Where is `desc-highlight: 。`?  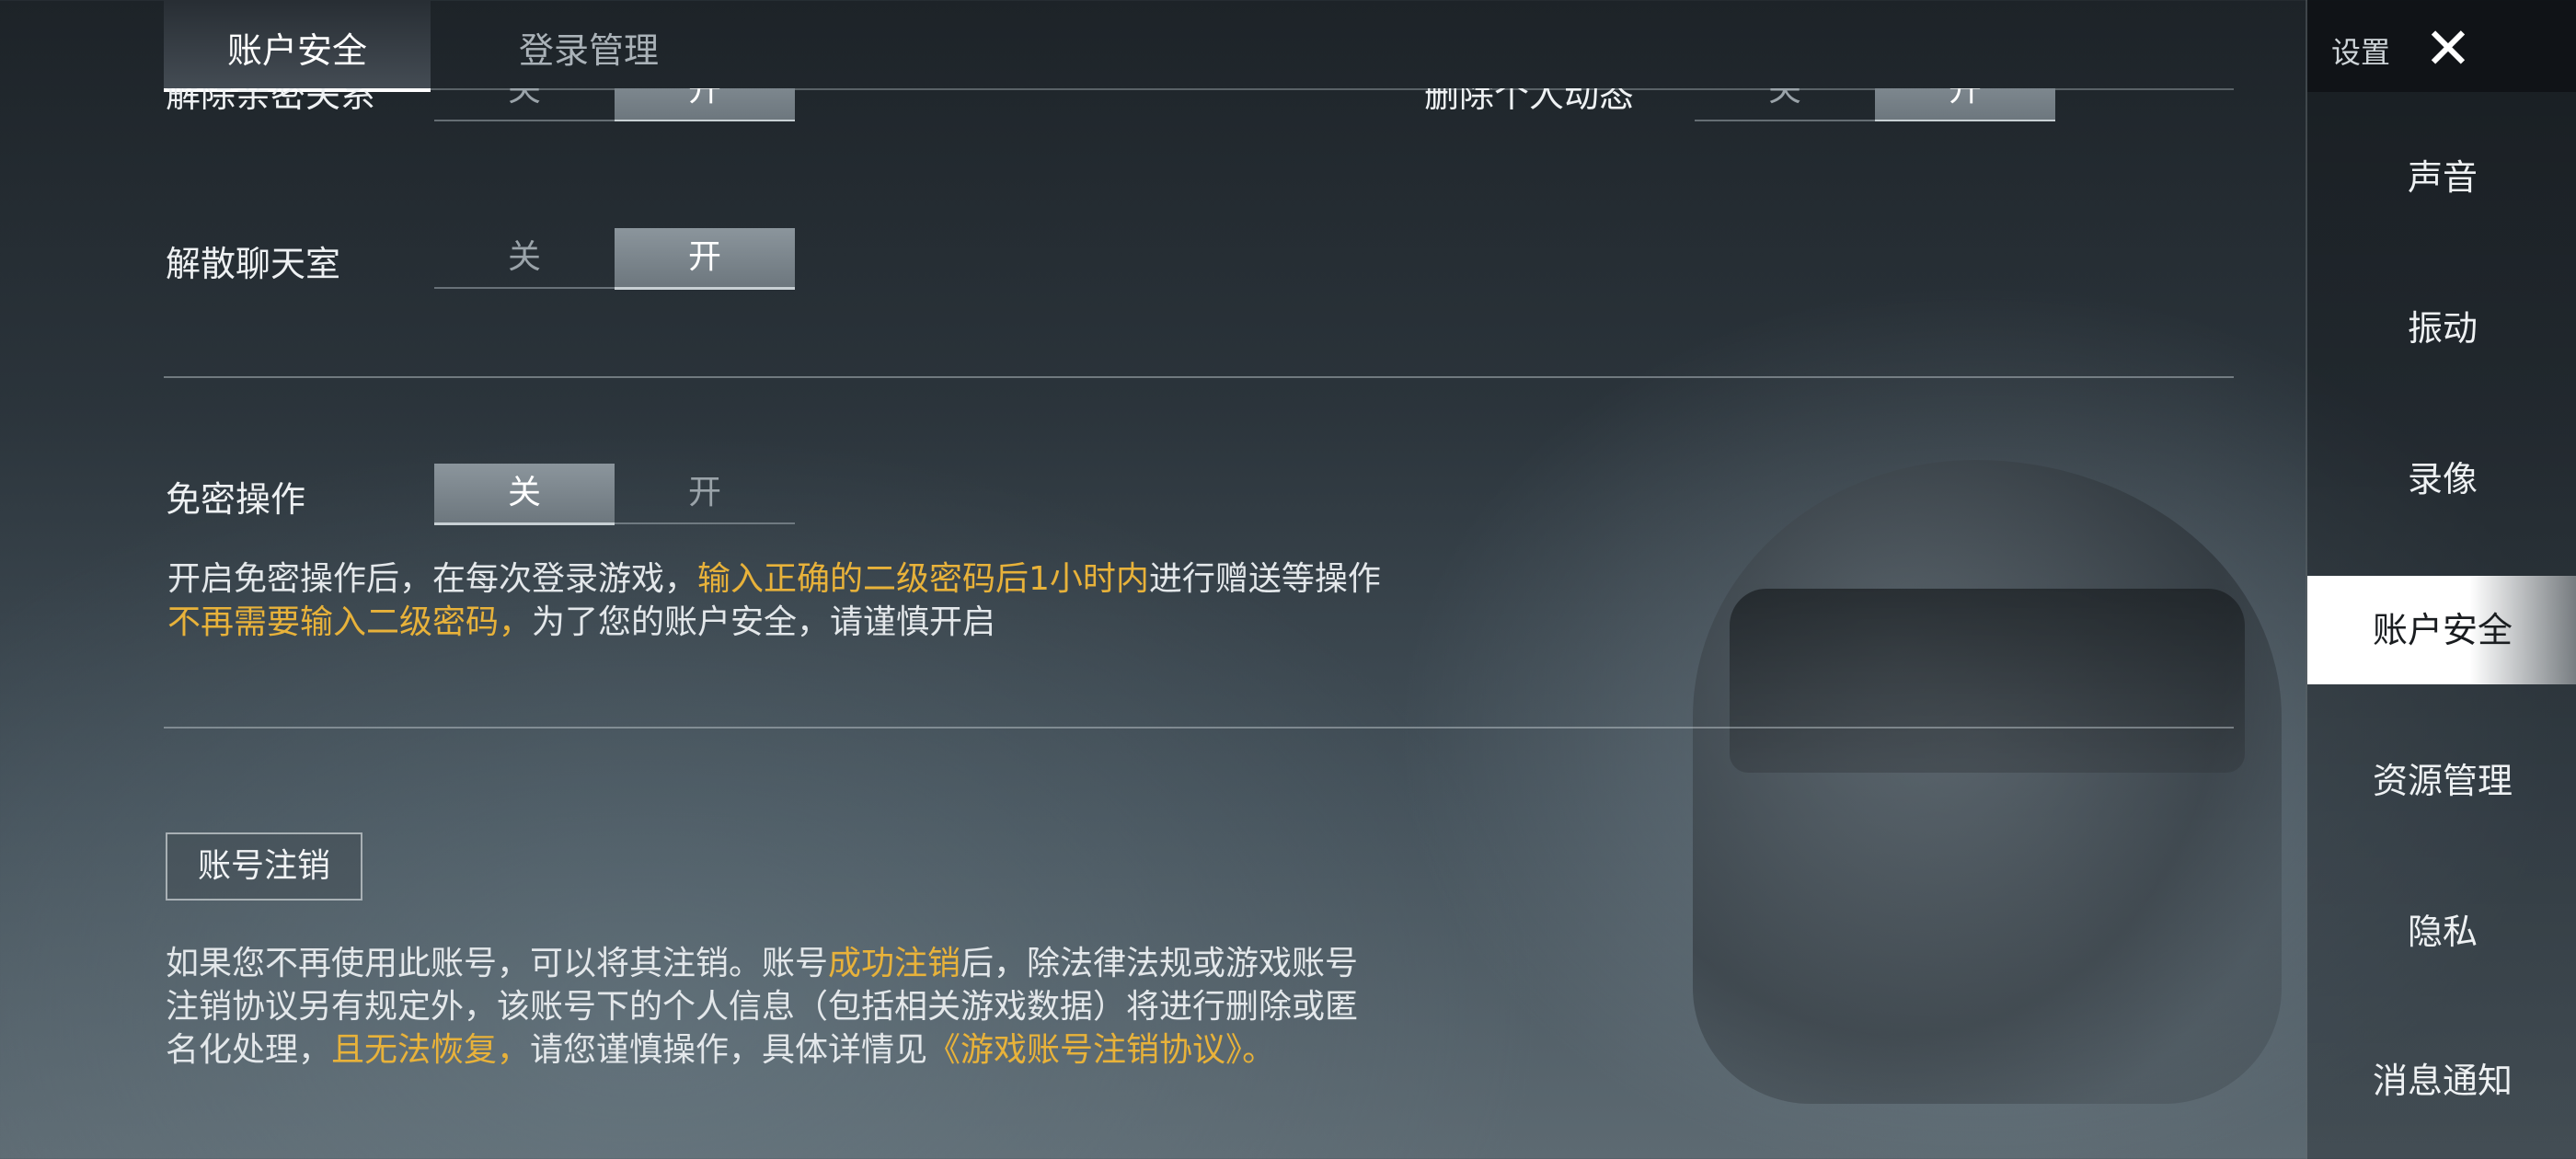
desc-highlight: 。 is located at coordinates (1259, 1050).